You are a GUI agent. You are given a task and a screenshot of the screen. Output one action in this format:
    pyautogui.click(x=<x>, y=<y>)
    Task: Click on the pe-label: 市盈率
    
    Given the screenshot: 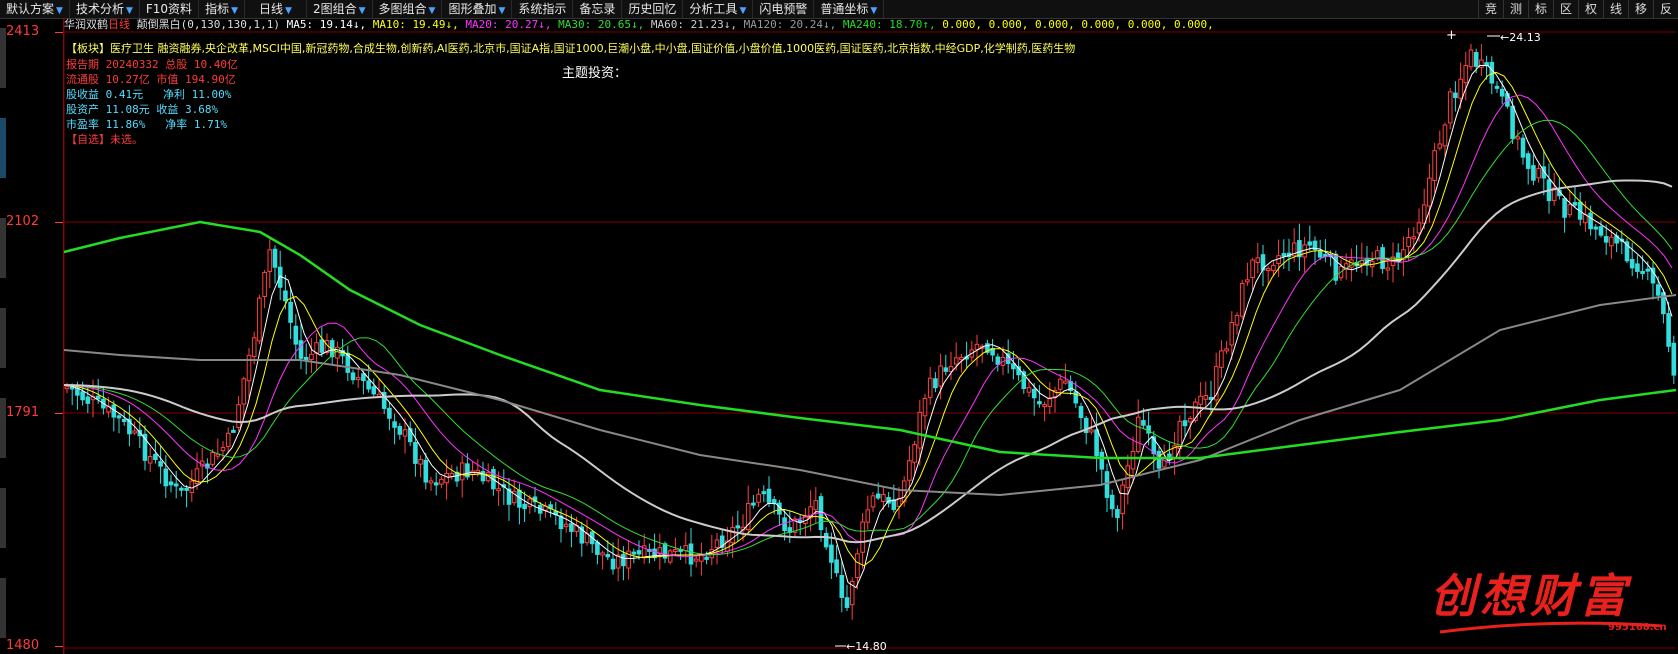 What is the action you would take?
    pyautogui.click(x=82, y=124)
    